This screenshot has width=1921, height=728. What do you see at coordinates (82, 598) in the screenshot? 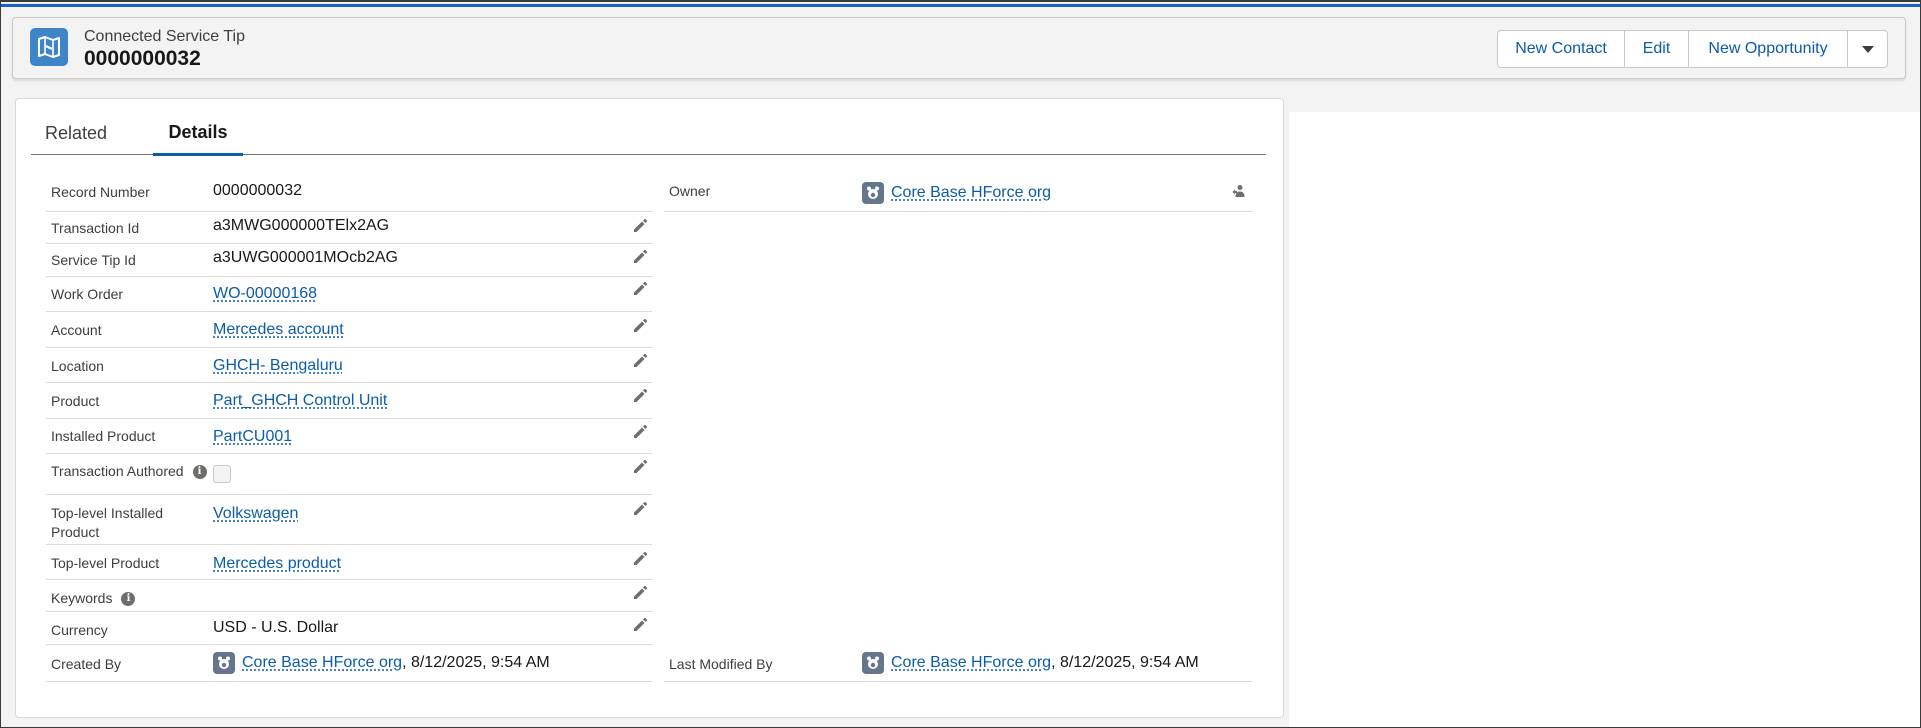
I see `field-label: Keywords` at bounding box center [82, 598].